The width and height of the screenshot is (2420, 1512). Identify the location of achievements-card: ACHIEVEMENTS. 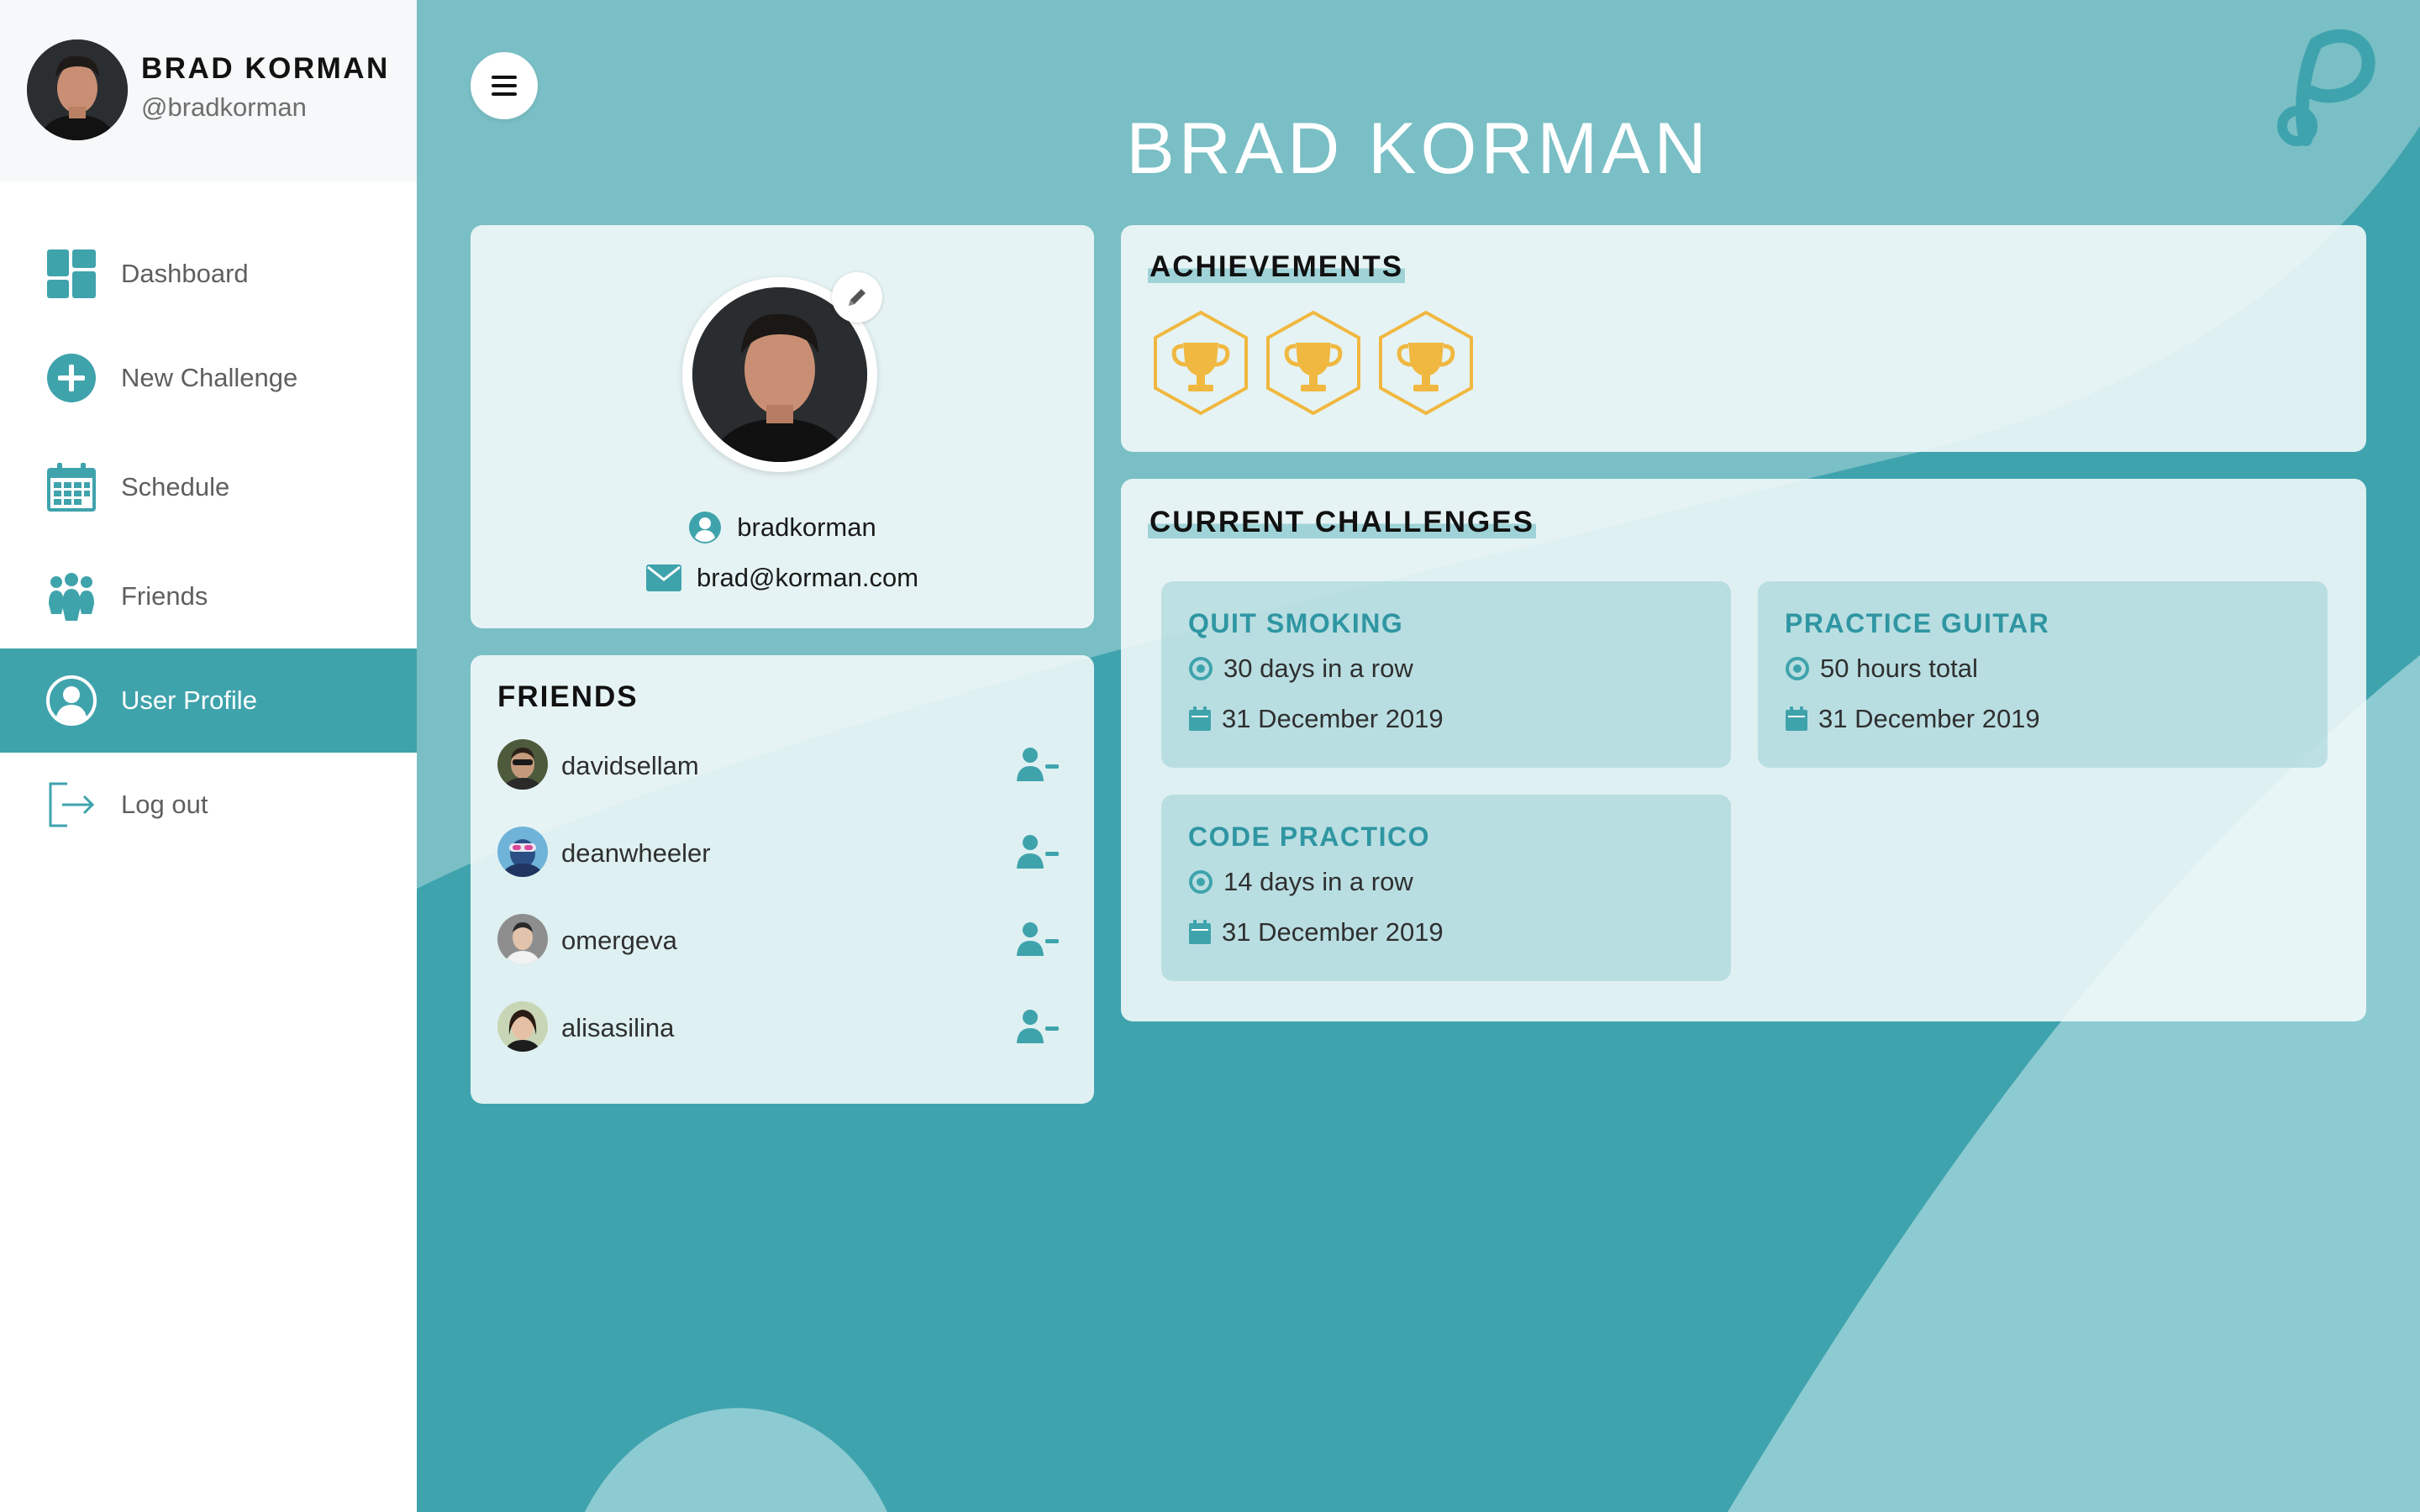
(1743, 338).